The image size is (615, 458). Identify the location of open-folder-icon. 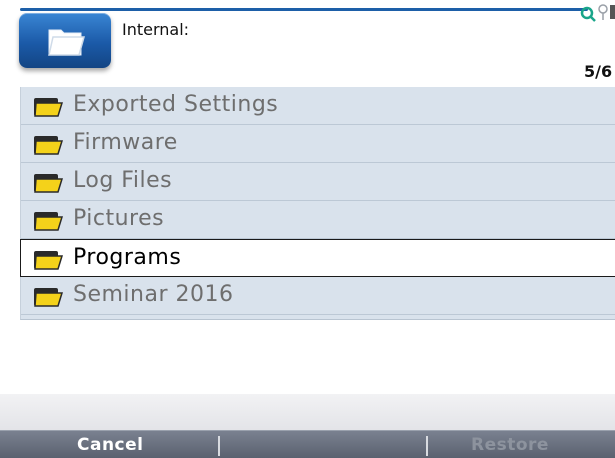
(66, 42).